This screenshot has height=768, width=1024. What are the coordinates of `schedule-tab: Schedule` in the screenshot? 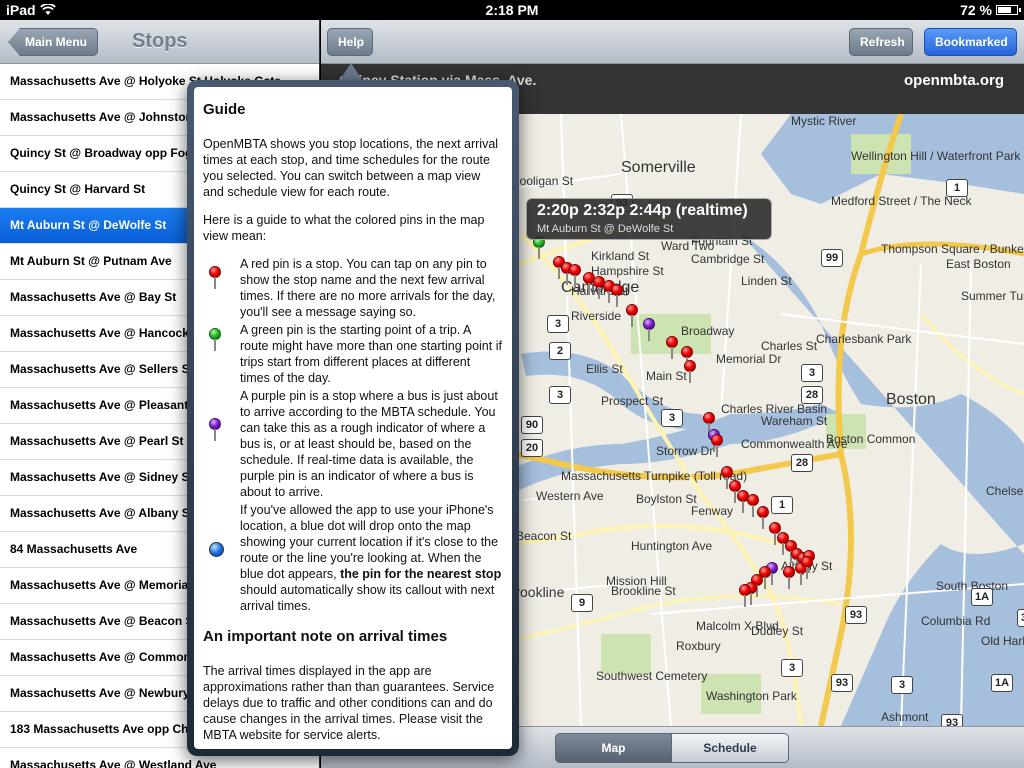 It's located at (730, 748).